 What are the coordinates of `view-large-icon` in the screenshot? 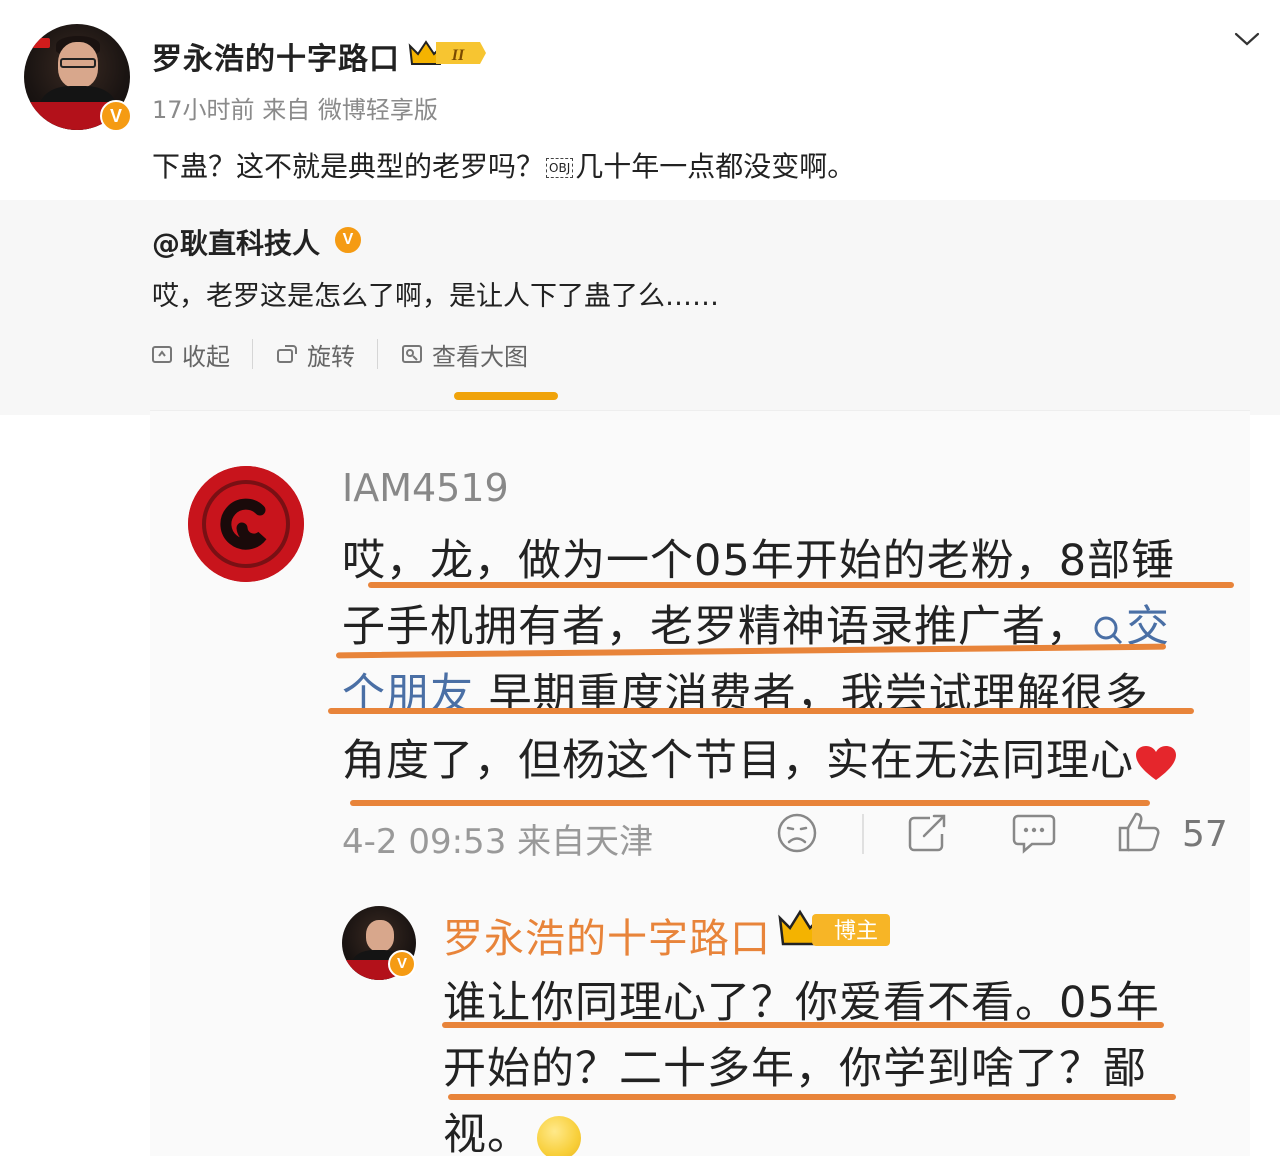 It's located at (412, 354).